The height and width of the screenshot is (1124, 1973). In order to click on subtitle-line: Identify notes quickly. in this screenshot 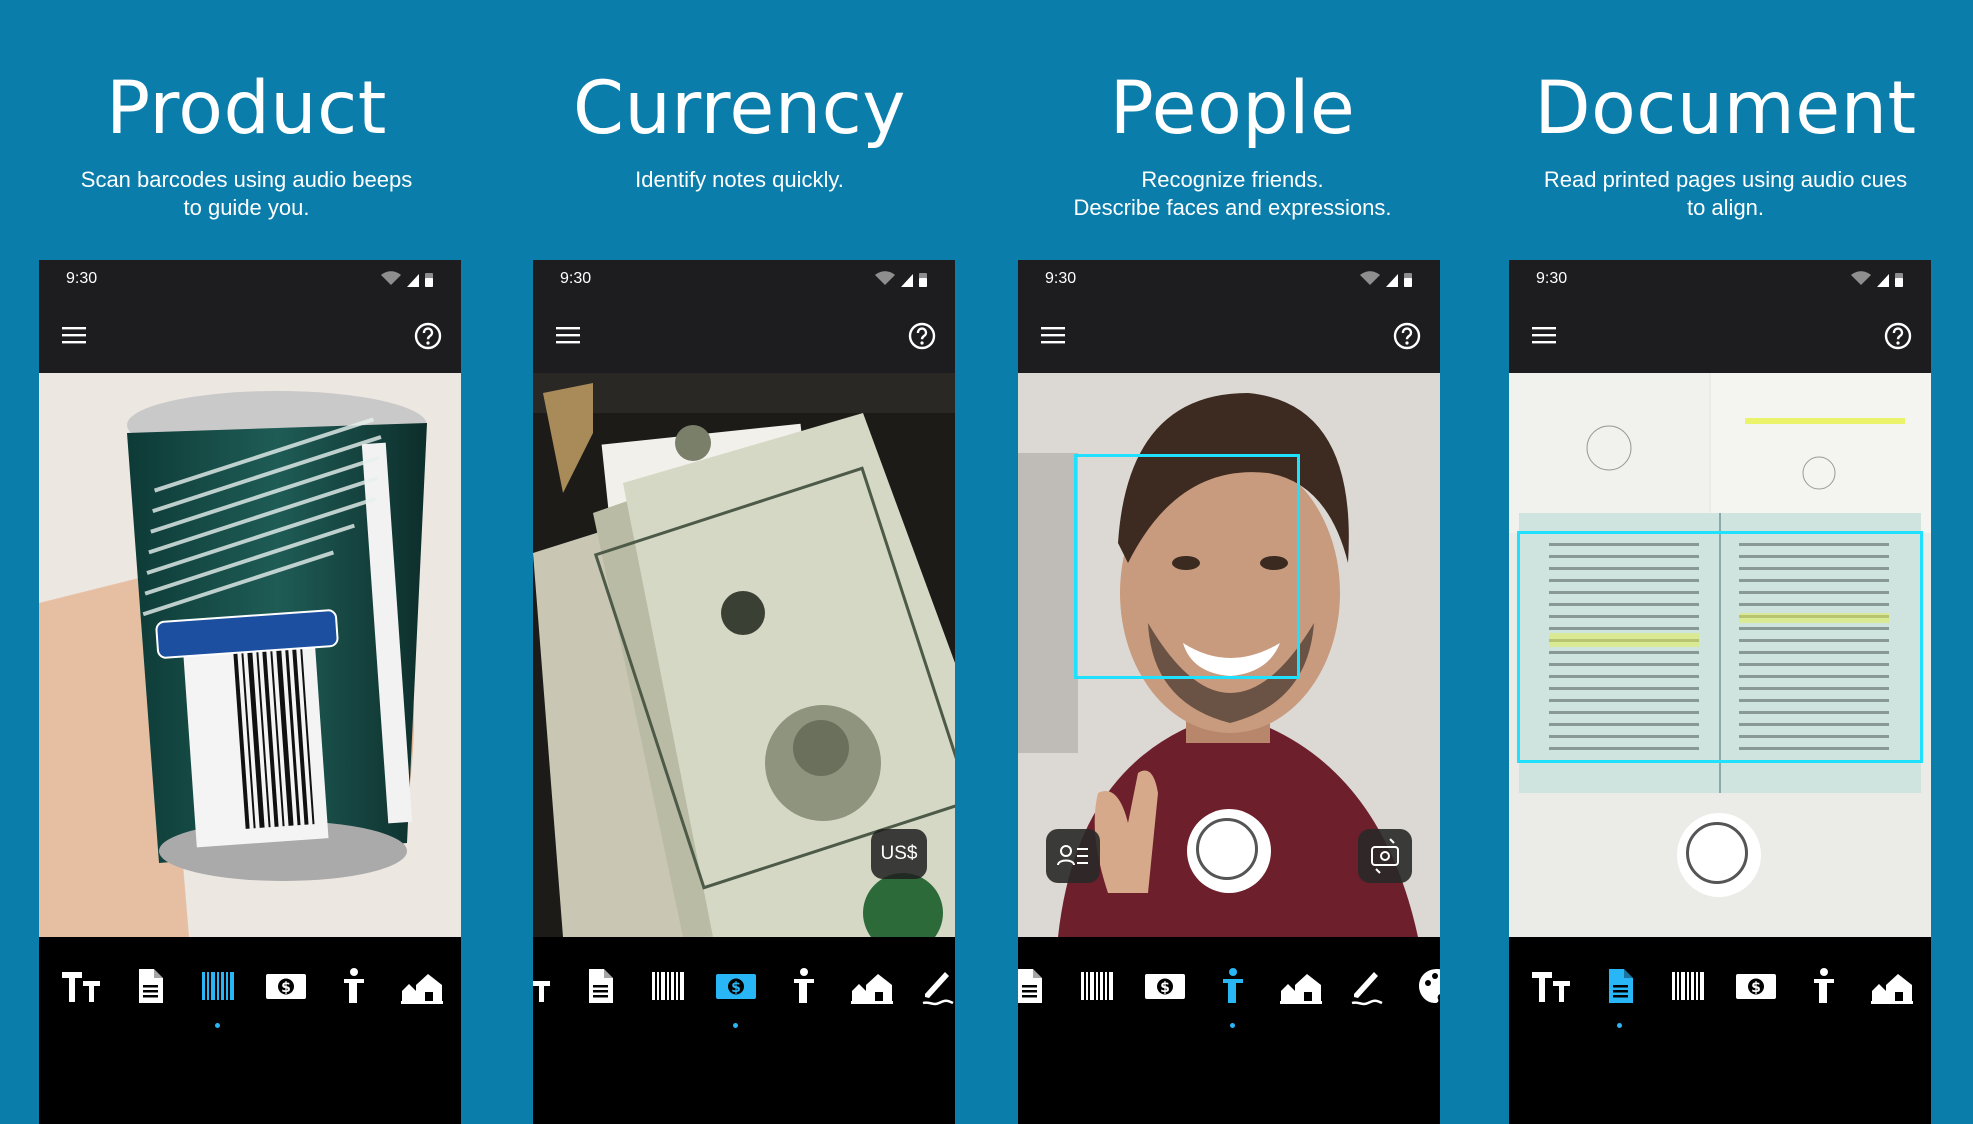, I will do `click(739, 179)`.